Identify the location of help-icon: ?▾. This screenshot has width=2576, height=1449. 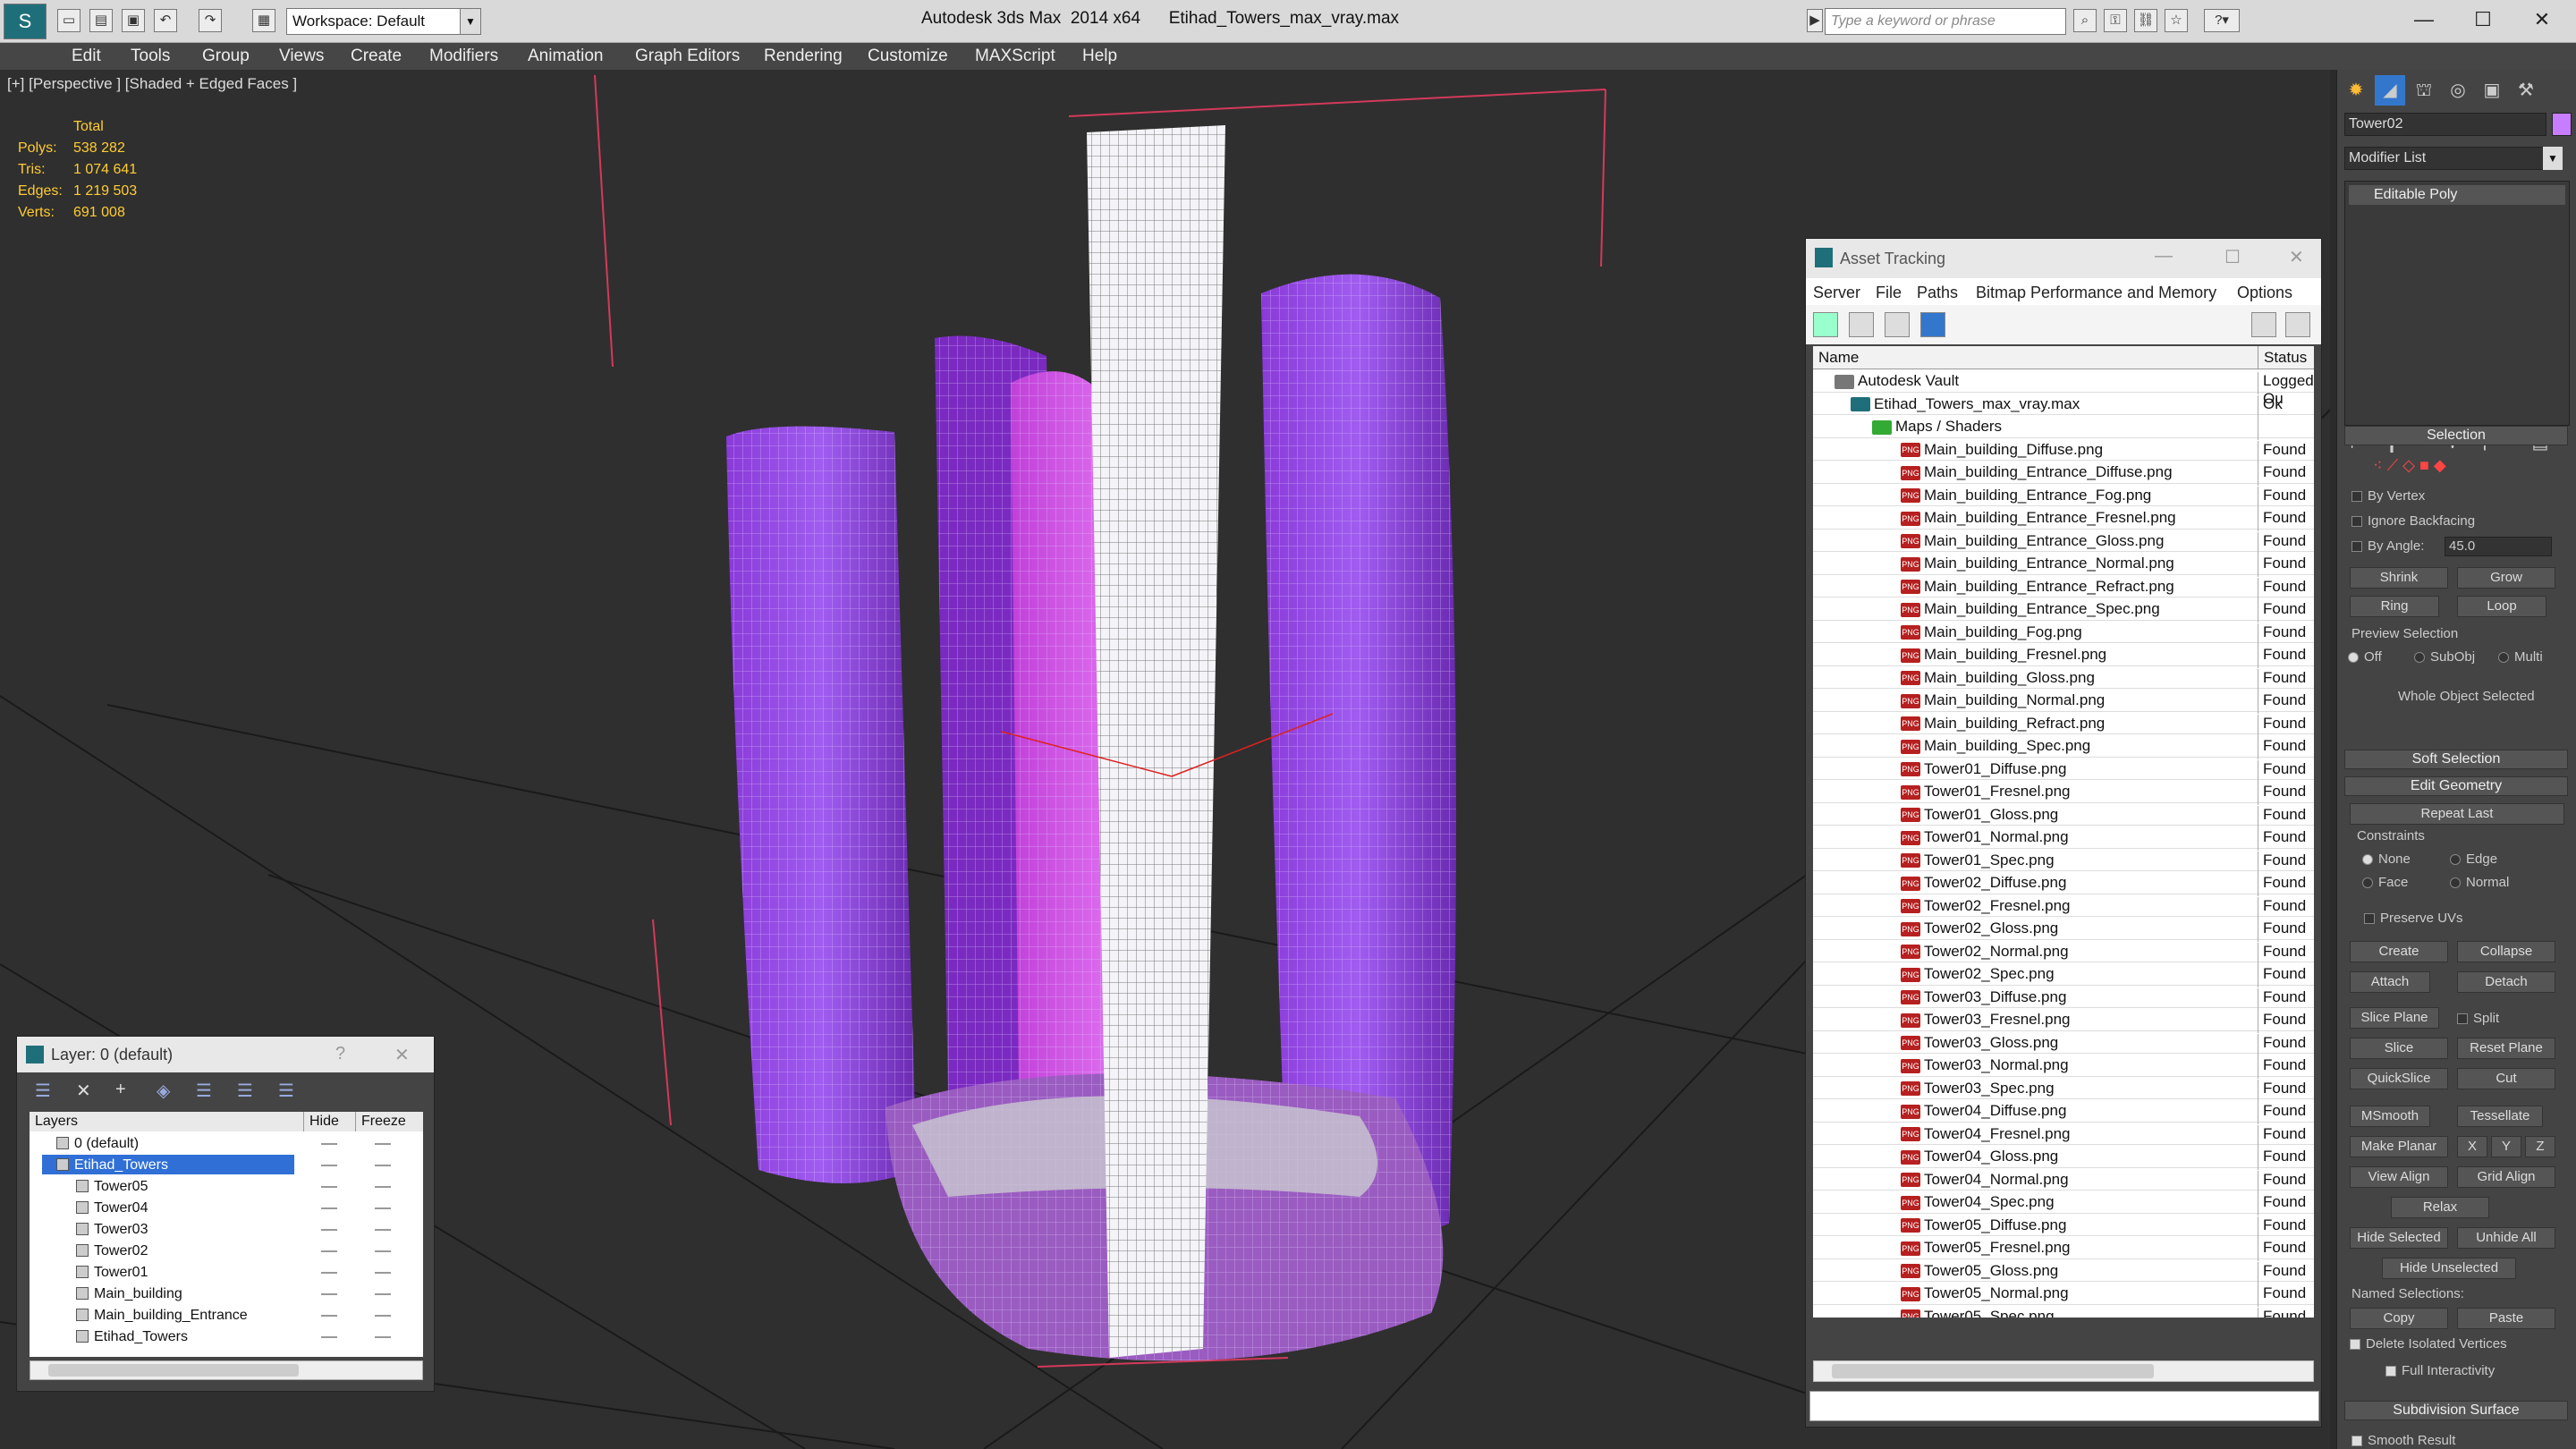
(2222, 20).